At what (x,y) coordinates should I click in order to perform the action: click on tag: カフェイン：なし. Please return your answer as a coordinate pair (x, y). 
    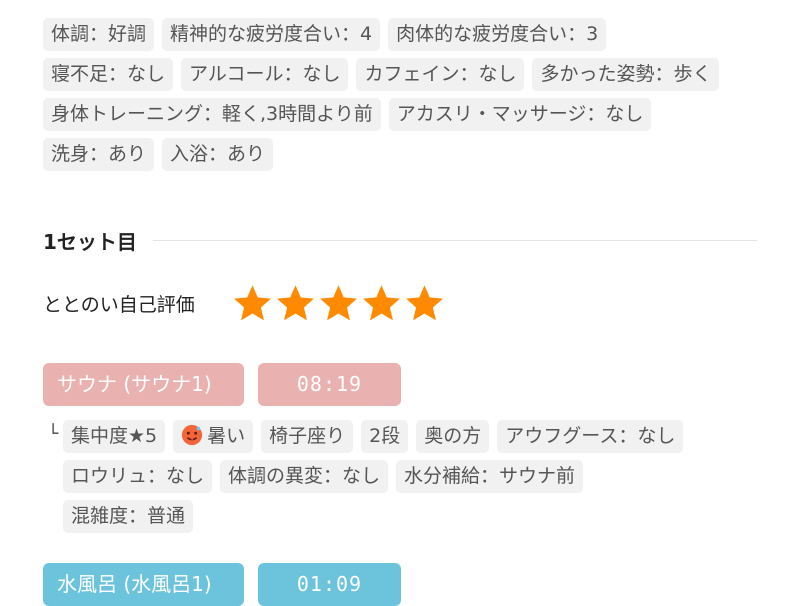
    Looking at the image, I should click on (440, 74).